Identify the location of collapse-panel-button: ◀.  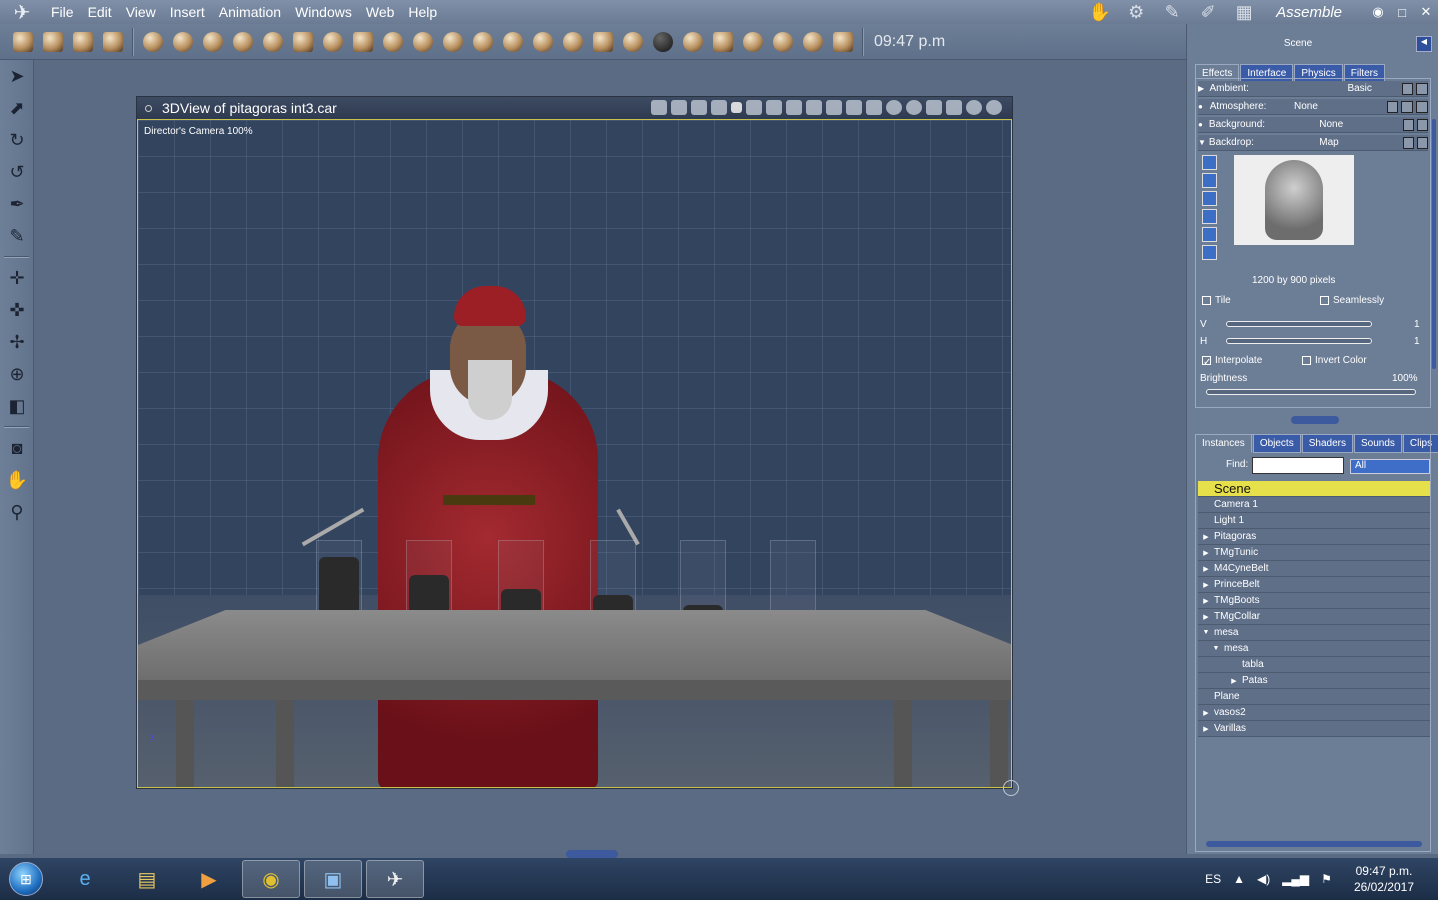
(1424, 44).